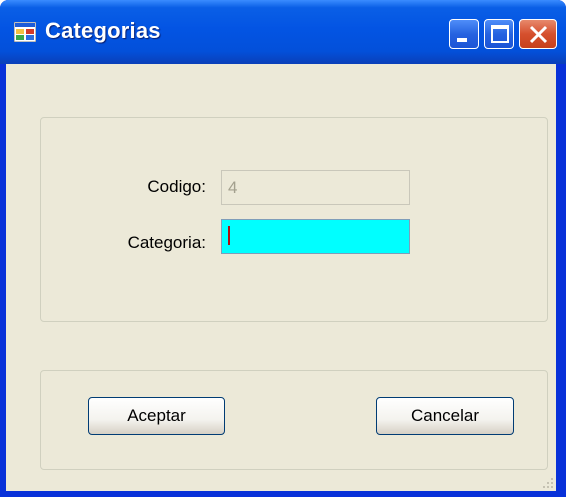 Image resolution: width=566 pixels, height=497 pixels. What do you see at coordinates (462, 40) in the screenshot?
I see `minimize-icon` at bounding box center [462, 40].